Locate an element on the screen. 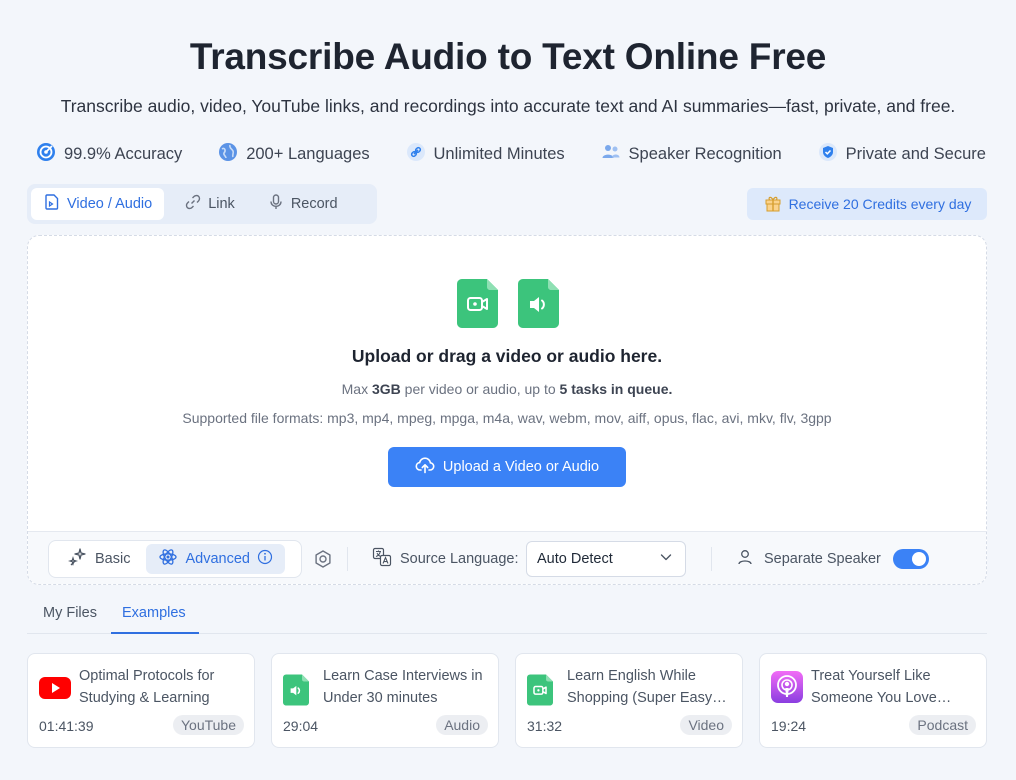  upload-button: Upload a Video or Audio is located at coordinates (507, 467).